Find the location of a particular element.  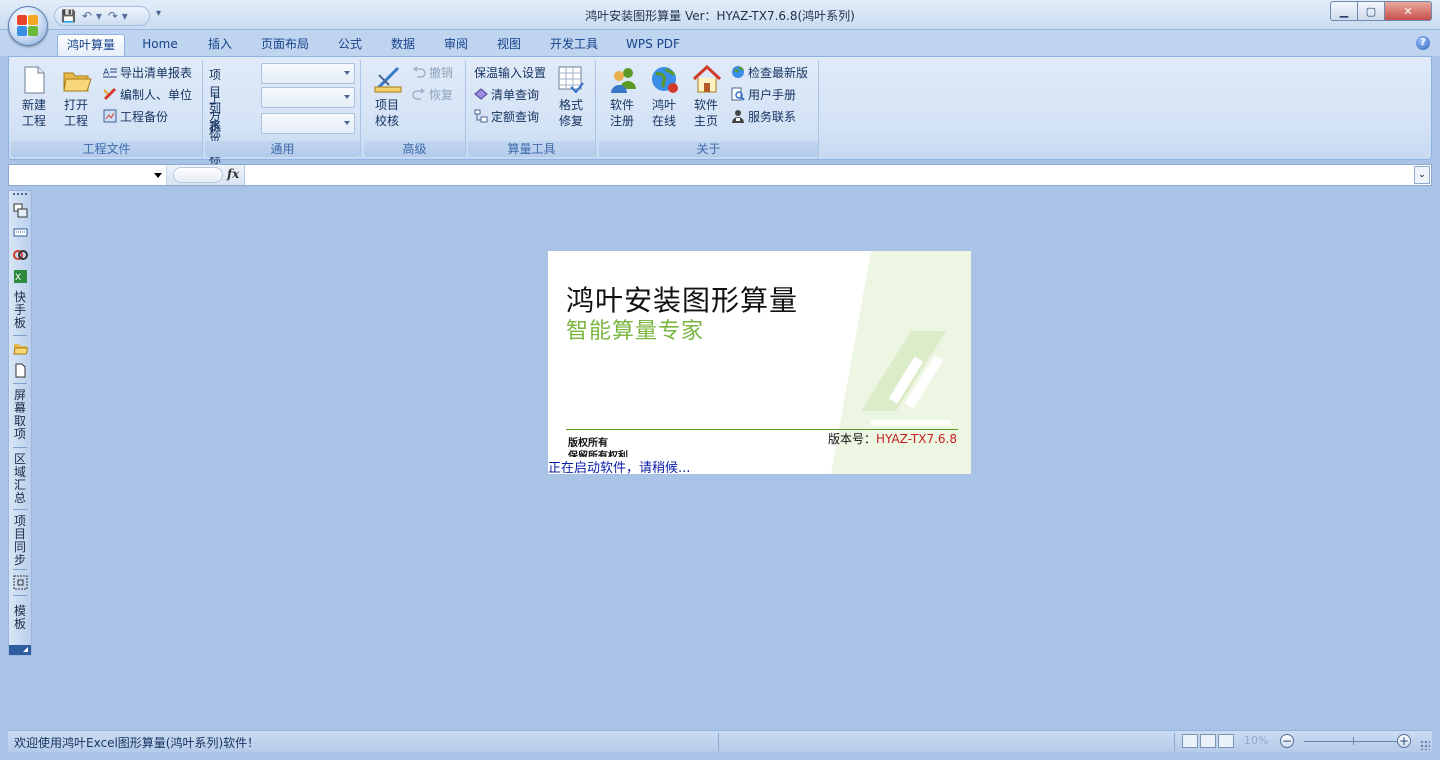

register-label-1: 软件 is located at coordinates (621, 105).